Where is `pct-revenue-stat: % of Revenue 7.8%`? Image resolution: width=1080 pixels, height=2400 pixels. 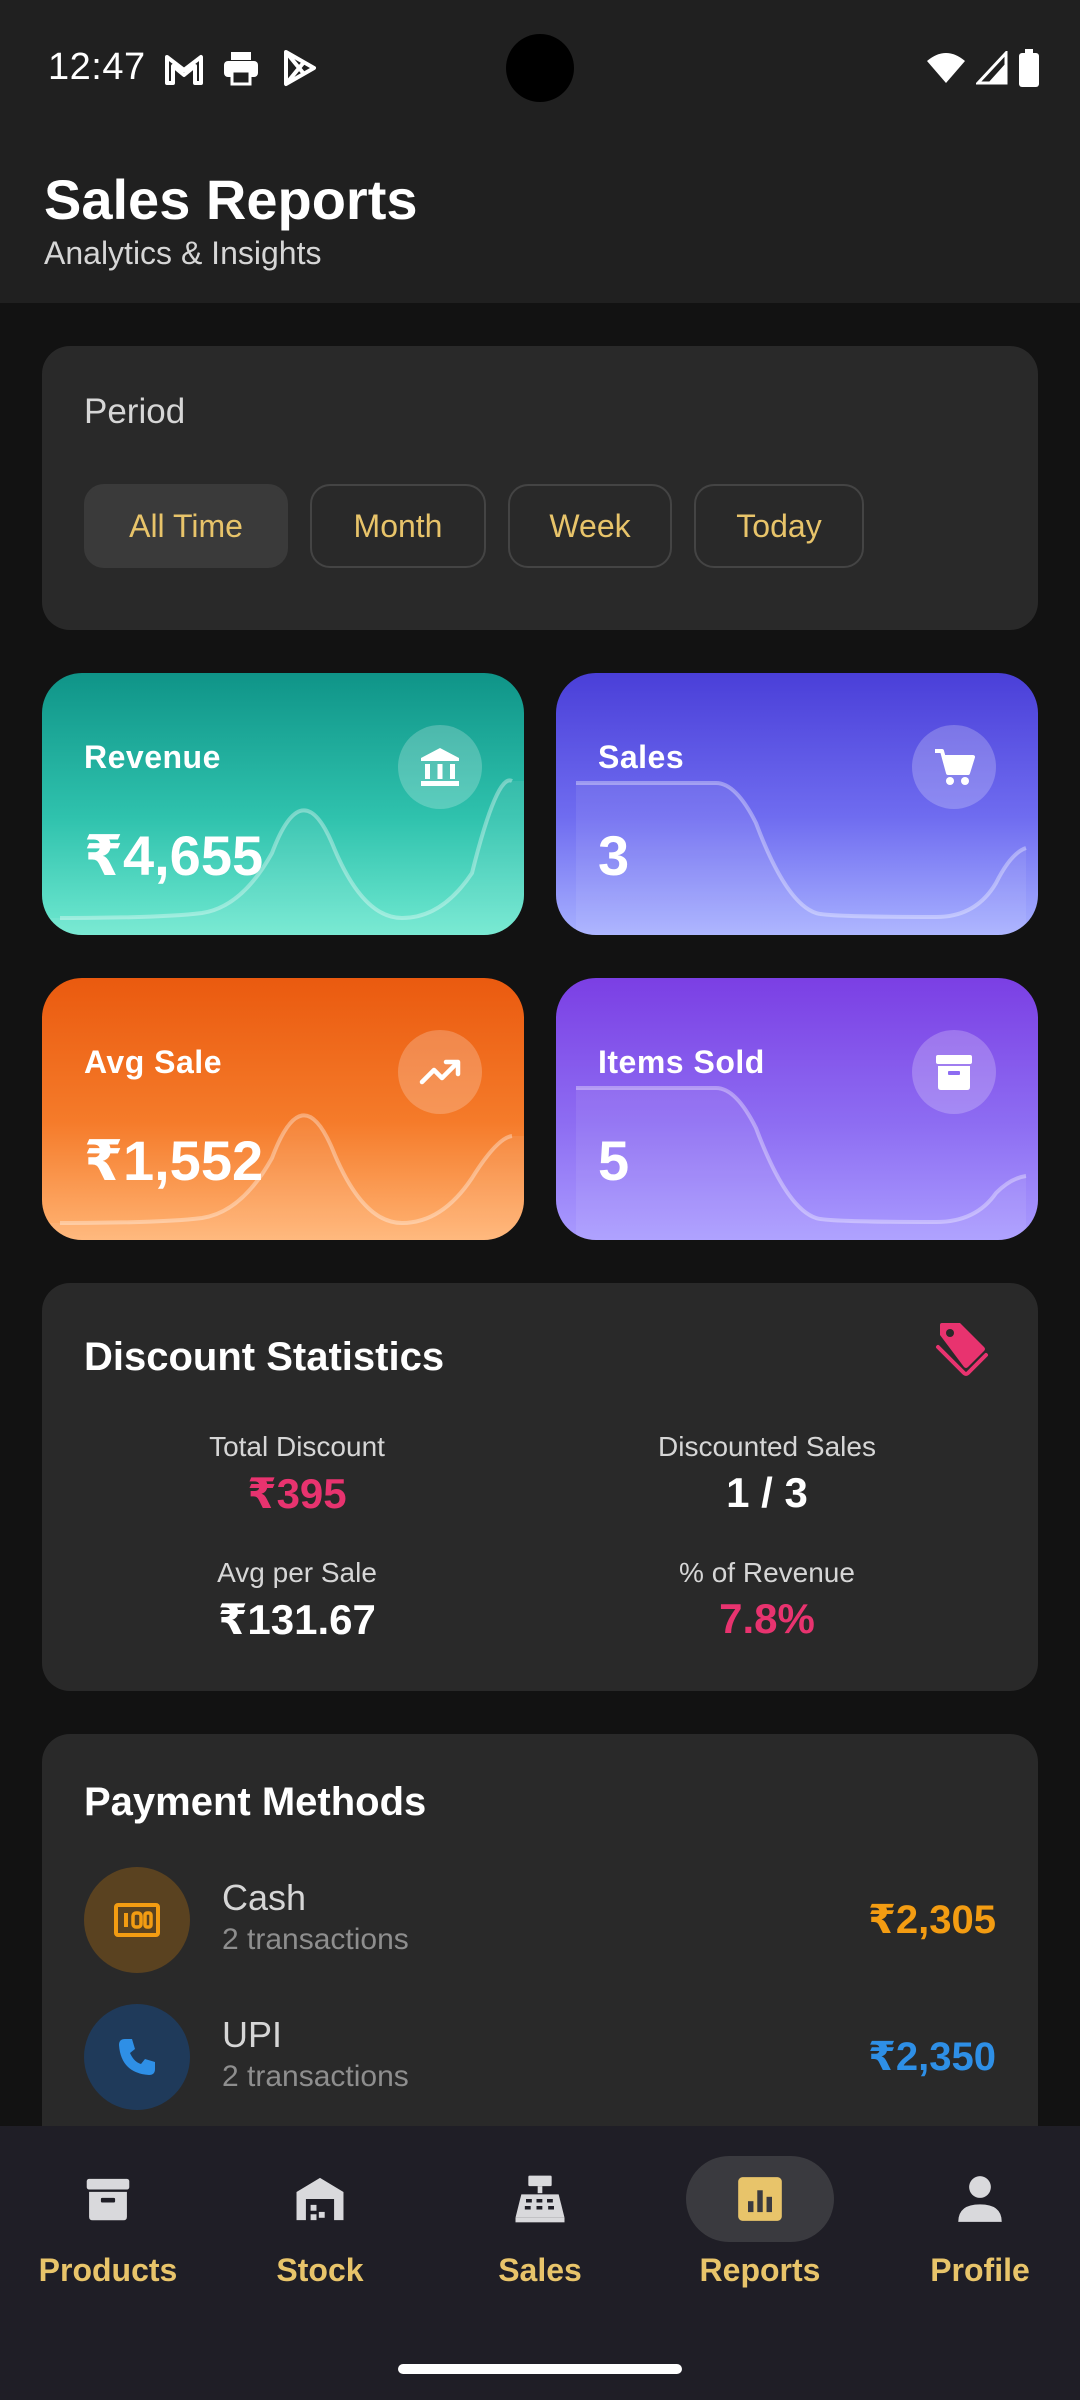
pct-revenue-stat: % of Revenue 7.8% is located at coordinates (767, 1600).